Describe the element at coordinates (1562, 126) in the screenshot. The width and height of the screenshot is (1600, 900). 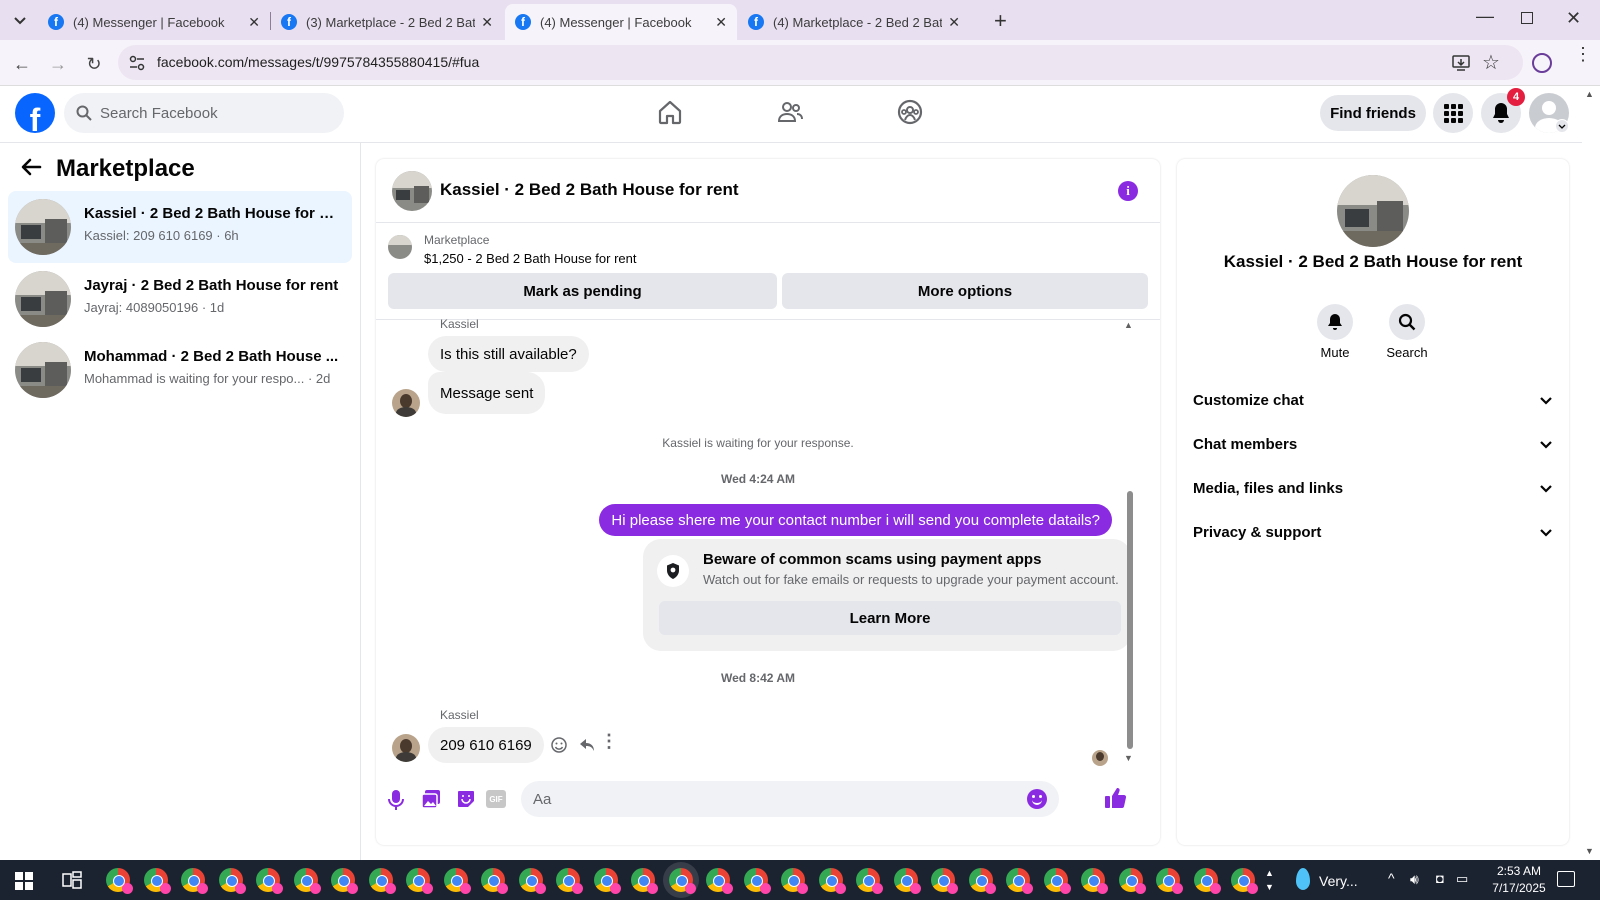
I see `account-chevron-icon` at that location.